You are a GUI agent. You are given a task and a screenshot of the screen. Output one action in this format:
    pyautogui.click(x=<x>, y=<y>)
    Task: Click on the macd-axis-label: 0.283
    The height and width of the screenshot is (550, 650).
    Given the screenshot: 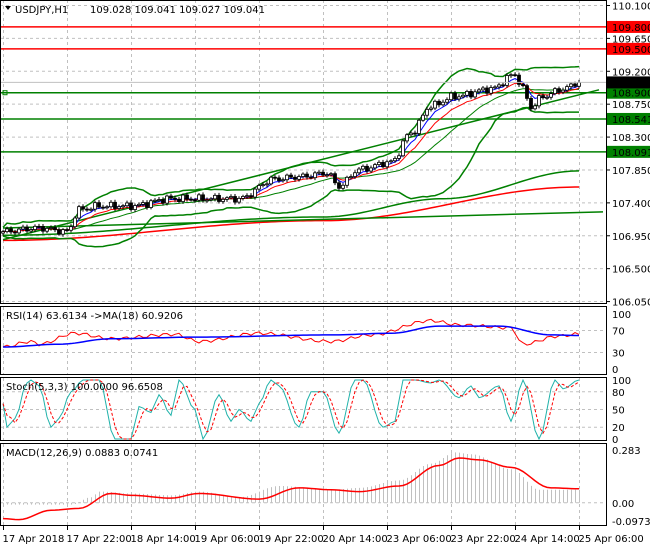 What is the action you would take?
    pyautogui.click(x=626, y=451)
    